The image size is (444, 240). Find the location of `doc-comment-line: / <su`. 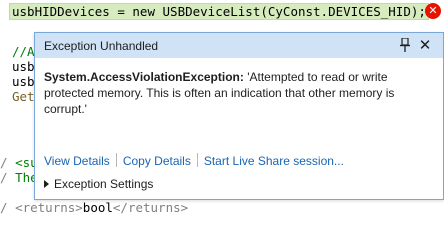

doc-comment-line: / <su is located at coordinates (19, 163).